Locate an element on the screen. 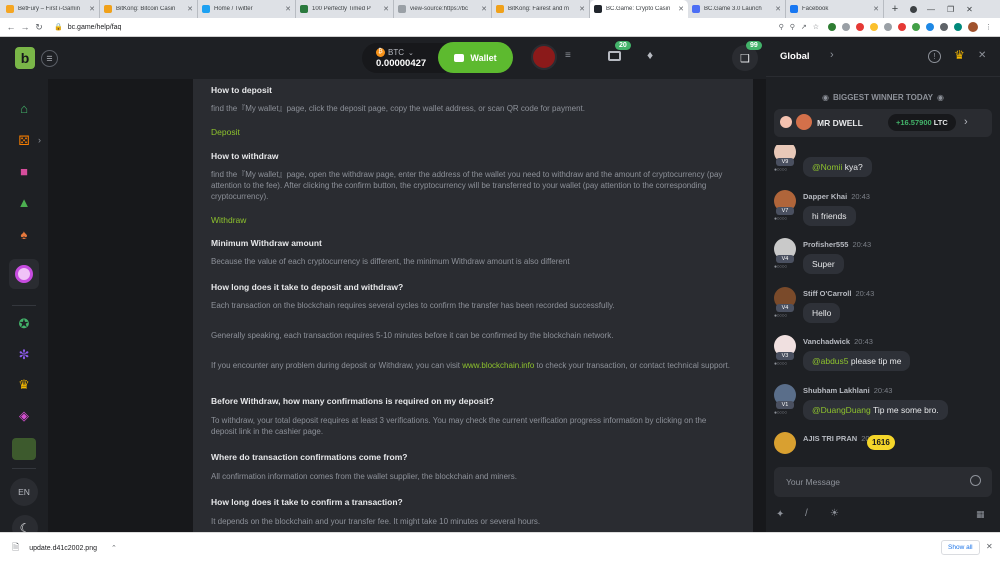 Image resolution: width=1000 pixels, height=563 pixels. withdraw-link: Withdraw is located at coordinates (228, 220).